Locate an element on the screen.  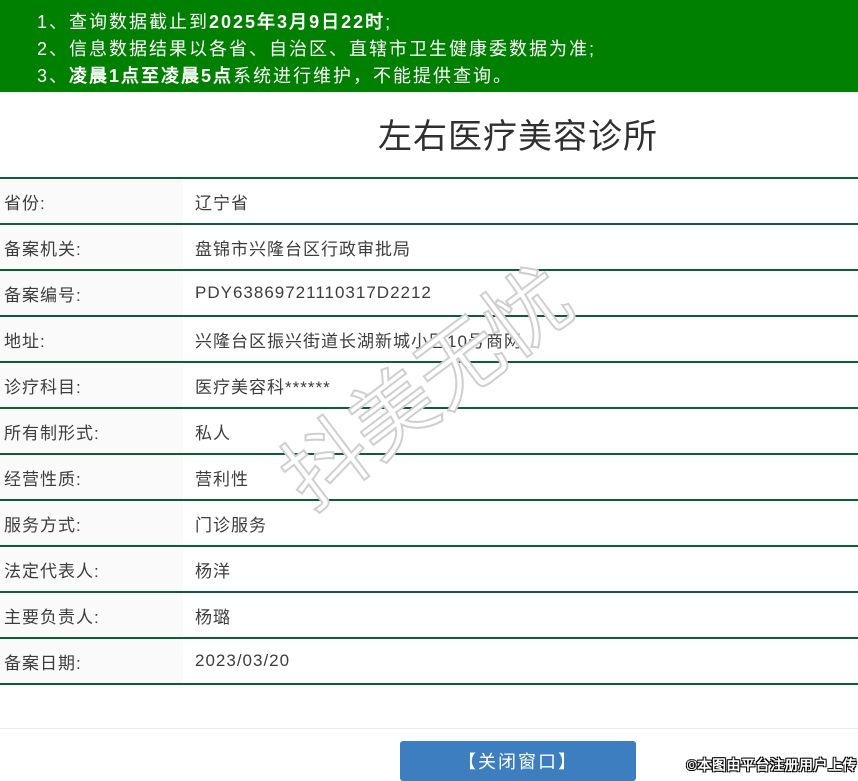
table-row: 所有制形式: 私人 is located at coordinates (429, 431).